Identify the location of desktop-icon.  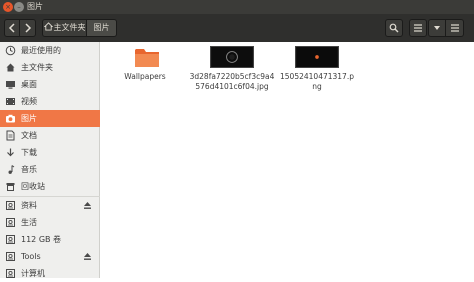
(10, 85).